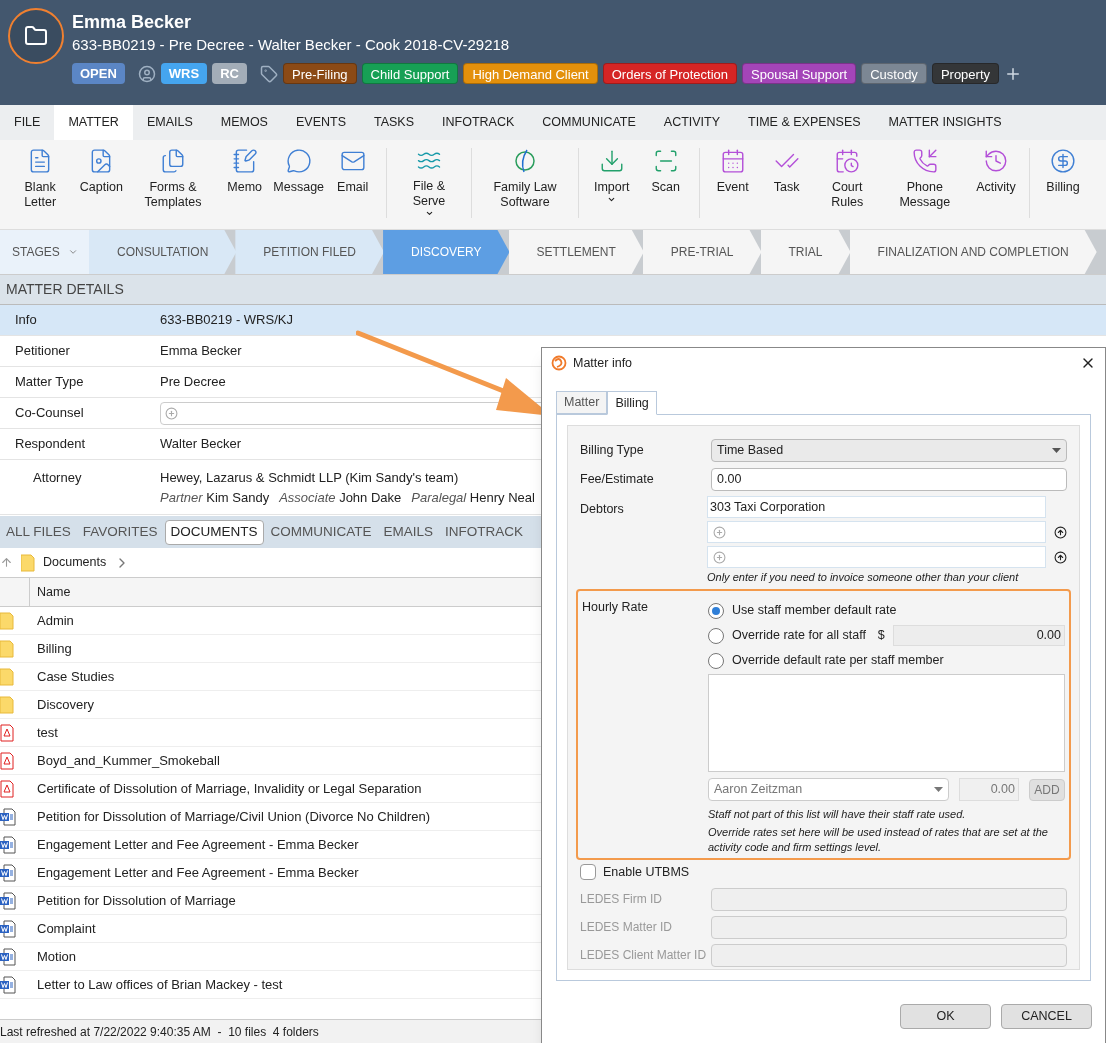 Image resolution: width=1106 pixels, height=1043 pixels. What do you see at coordinates (646, 872) in the screenshot?
I see `checkbox-label: Enable UTBMS` at bounding box center [646, 872].